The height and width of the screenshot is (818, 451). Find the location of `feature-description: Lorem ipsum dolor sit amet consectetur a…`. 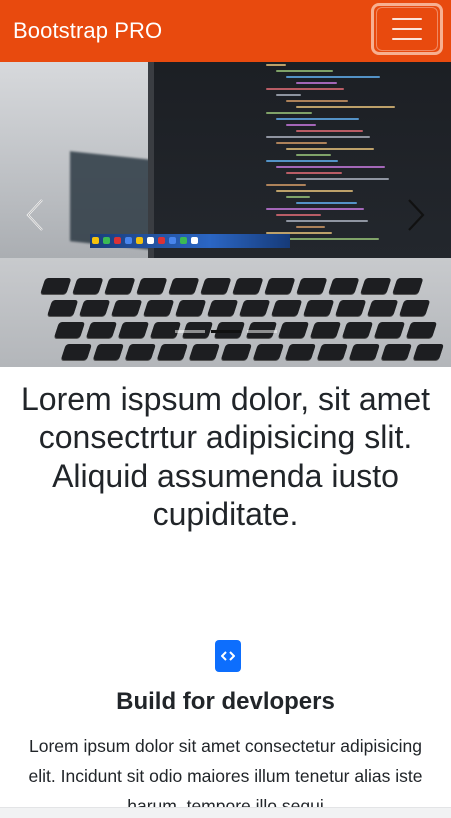

feature-description: Lorem ipsum dolor sit amet consectetur a… is located at coordinates (225, 771).